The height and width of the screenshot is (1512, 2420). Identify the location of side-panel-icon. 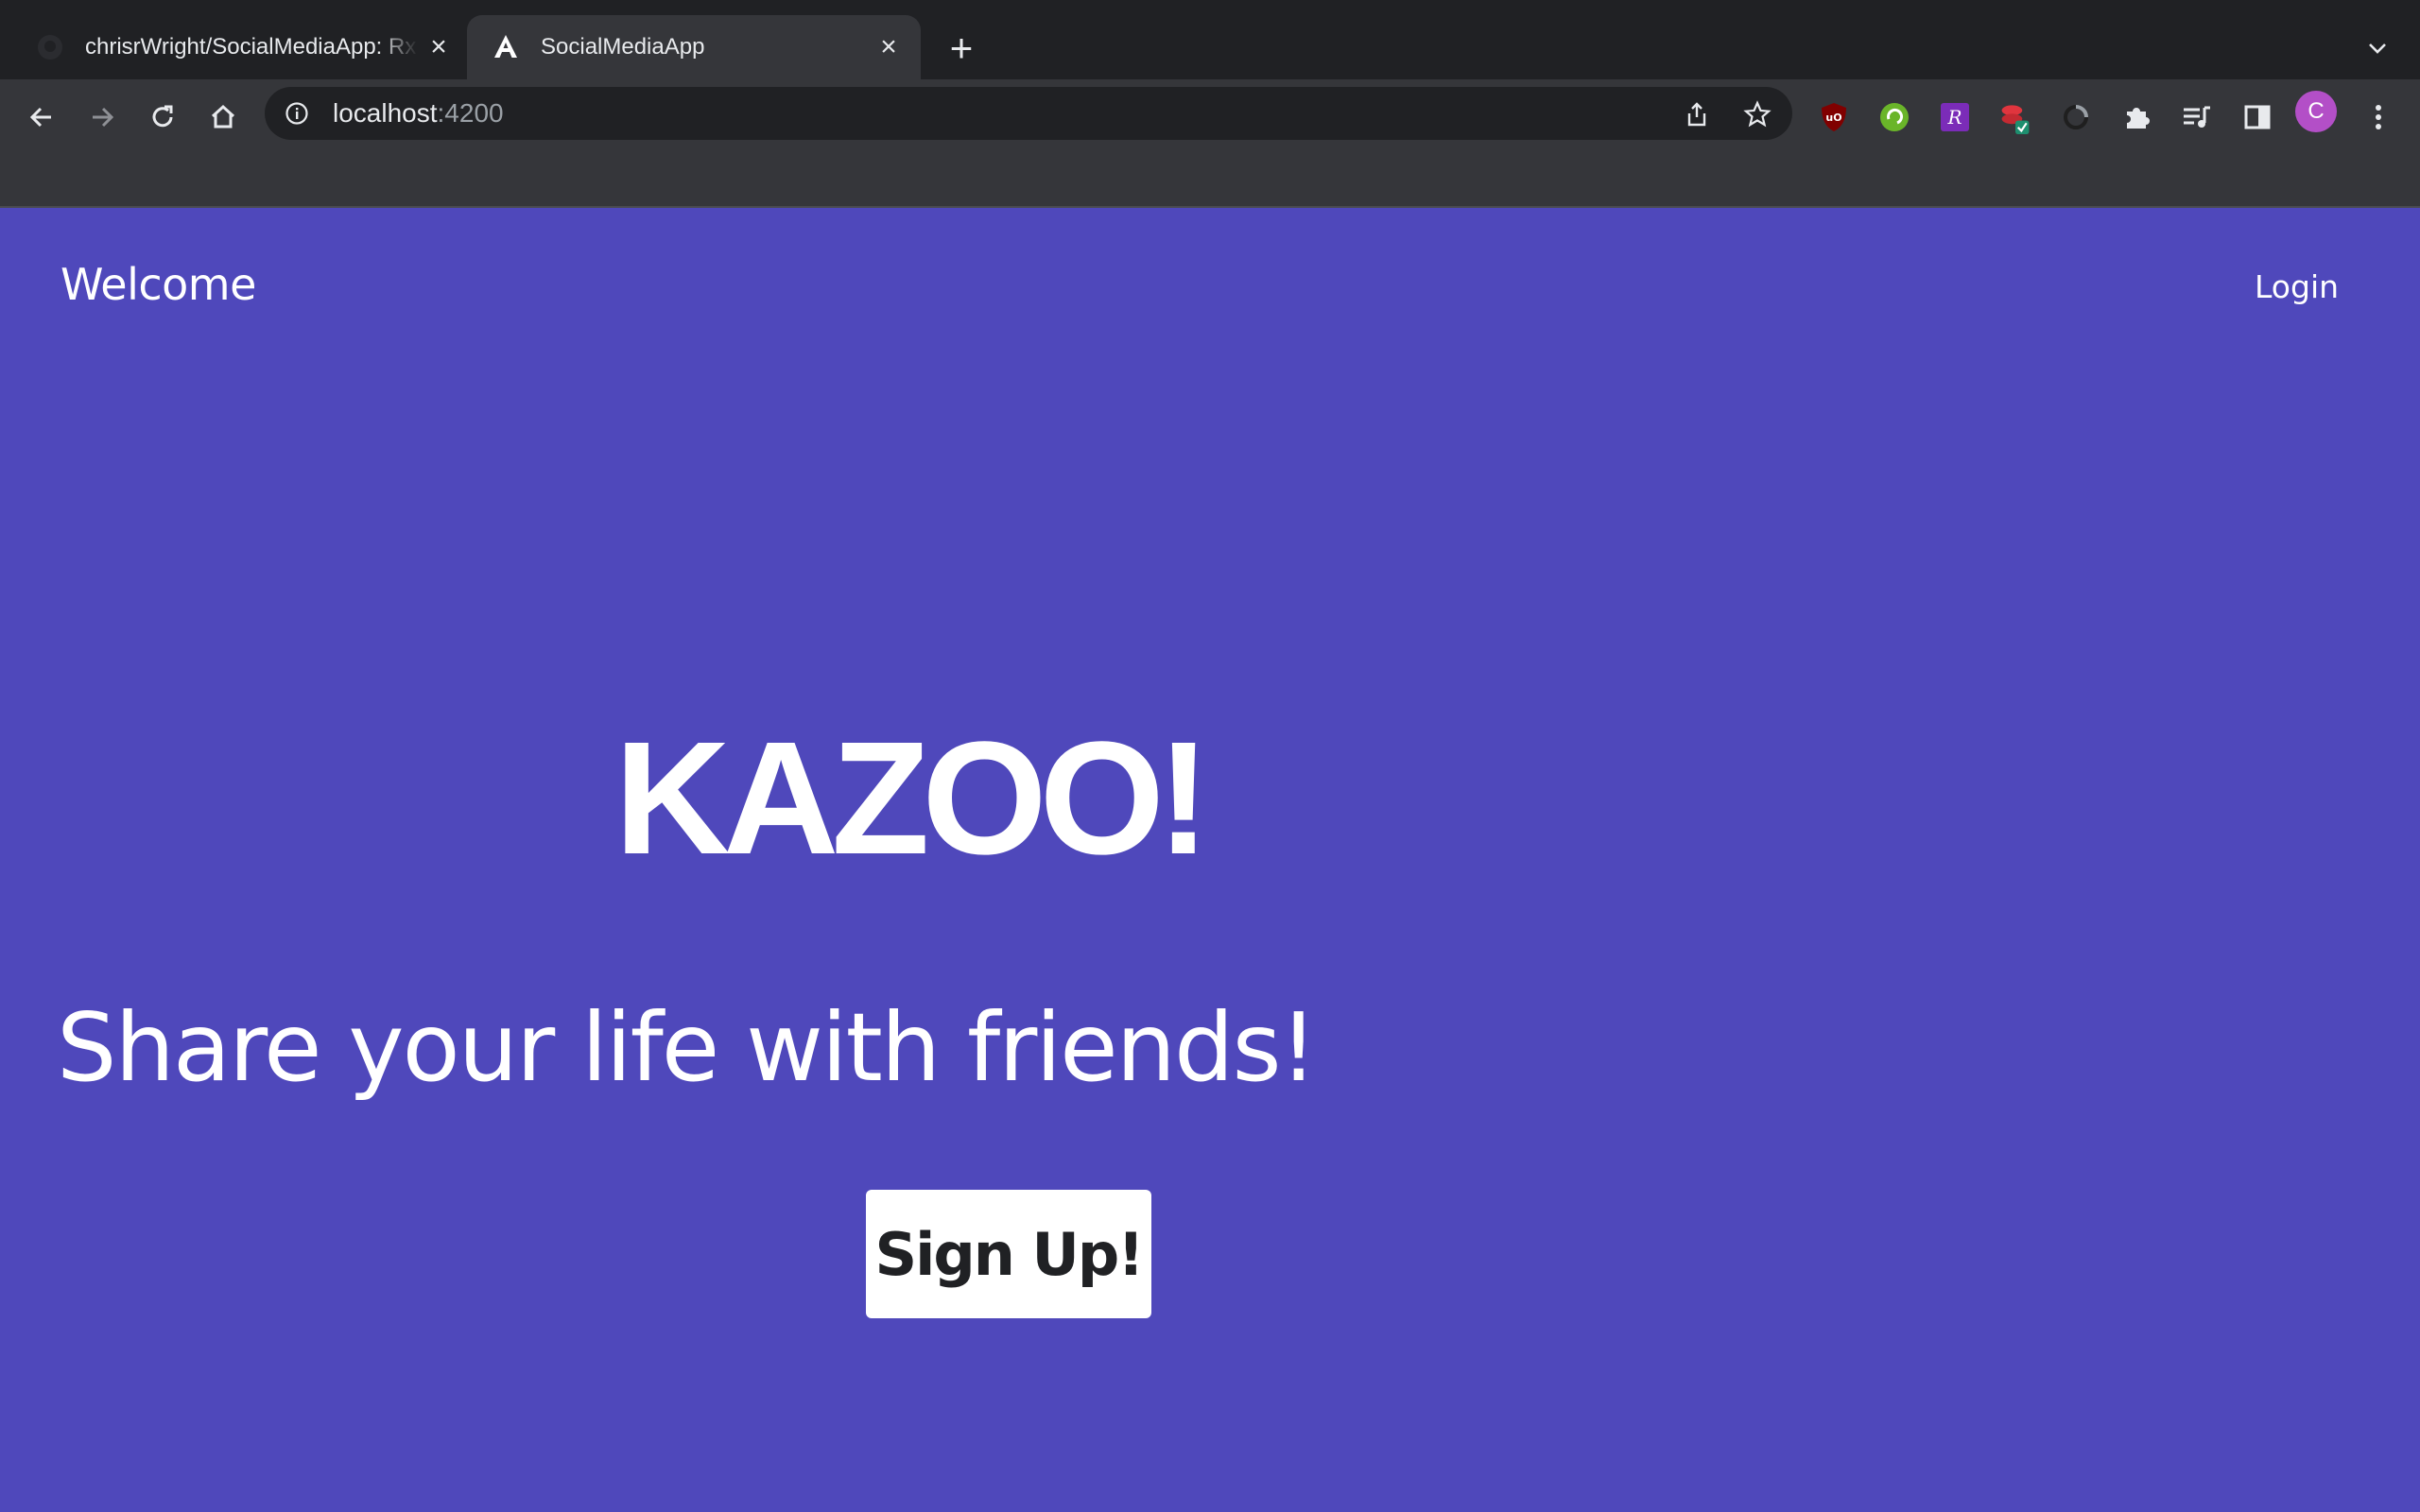
(2257, 117).